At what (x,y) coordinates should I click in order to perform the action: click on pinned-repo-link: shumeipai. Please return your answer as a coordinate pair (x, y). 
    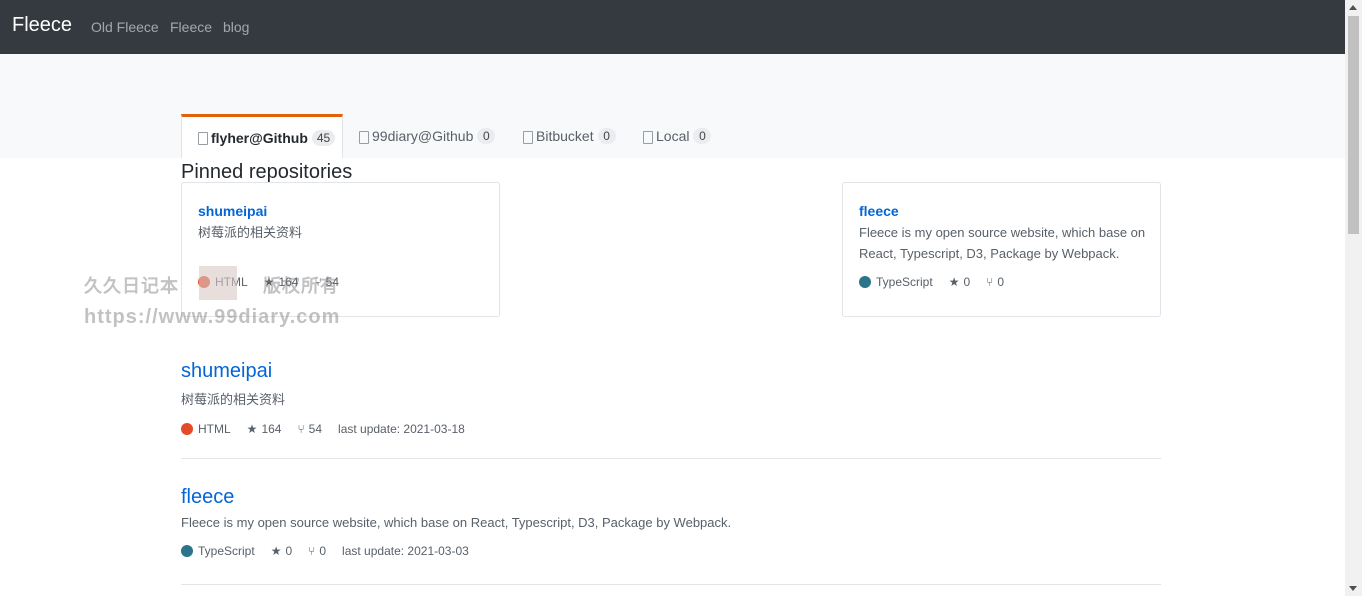
    Looking at the image, I should click on (232, 211).